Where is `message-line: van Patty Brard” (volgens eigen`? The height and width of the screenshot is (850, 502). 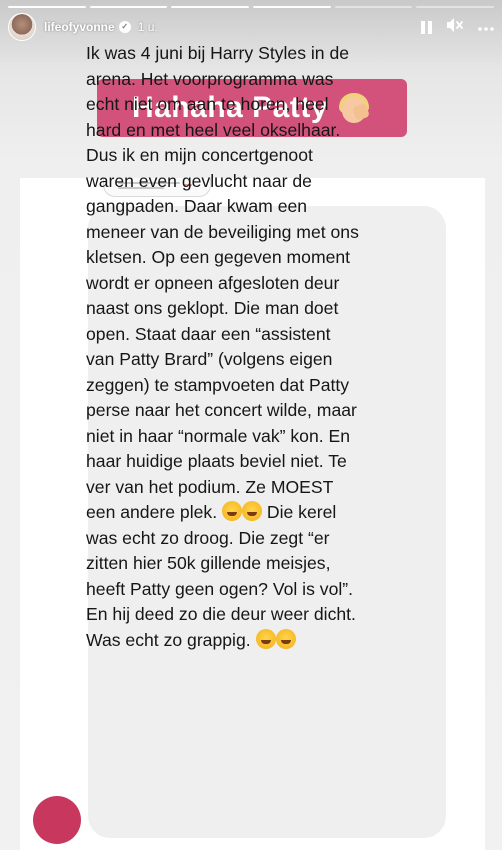
message-line: van Patty Brard” (volgens eigen is located at coordinates (209, 359).